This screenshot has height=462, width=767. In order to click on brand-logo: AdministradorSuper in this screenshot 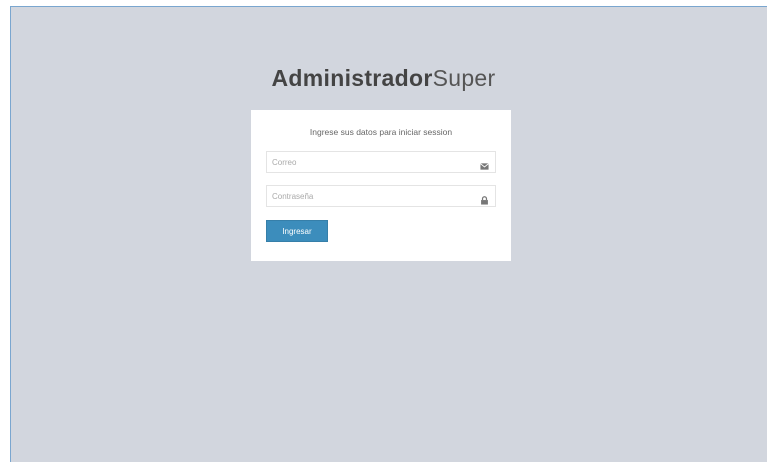, I will do `click(383, 78)`.